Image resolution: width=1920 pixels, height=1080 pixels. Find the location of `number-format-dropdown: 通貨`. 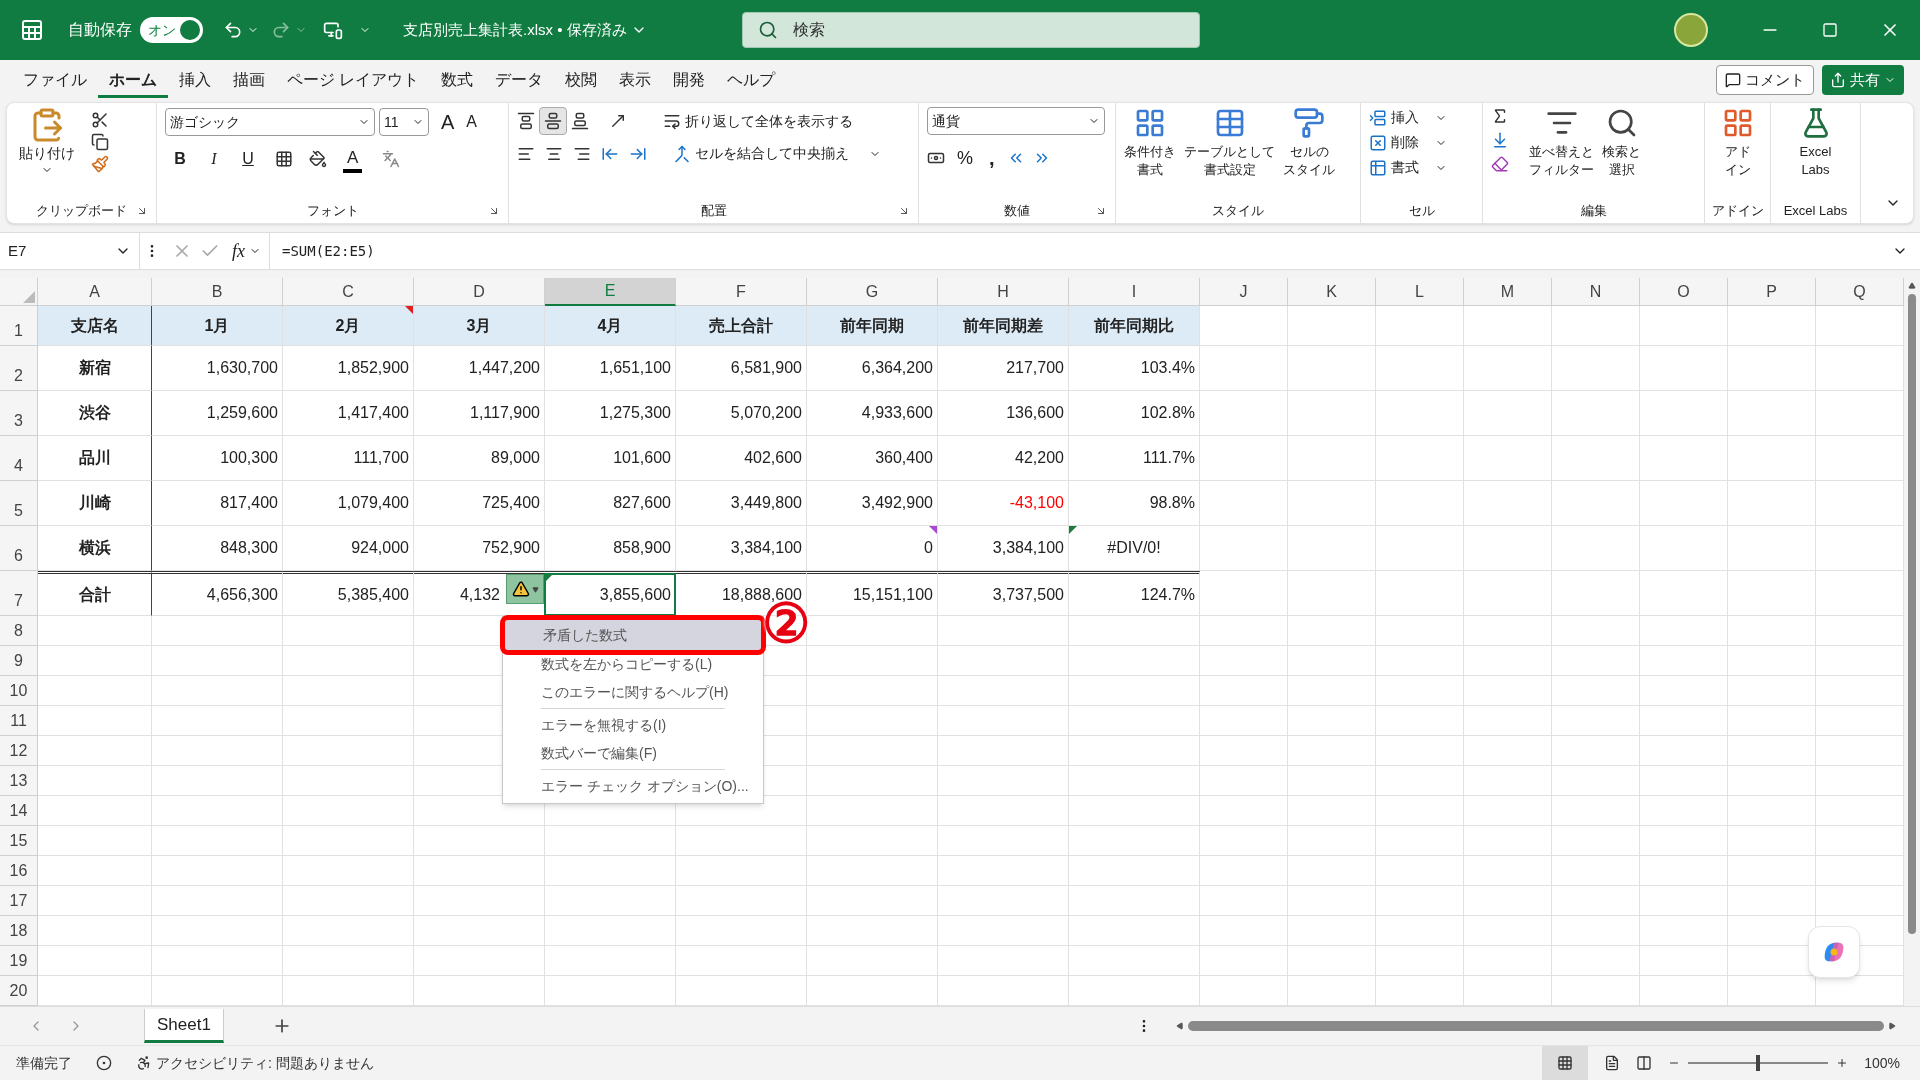

number-format-dropdown: 通貨 is located at coordinates (1016, 121).